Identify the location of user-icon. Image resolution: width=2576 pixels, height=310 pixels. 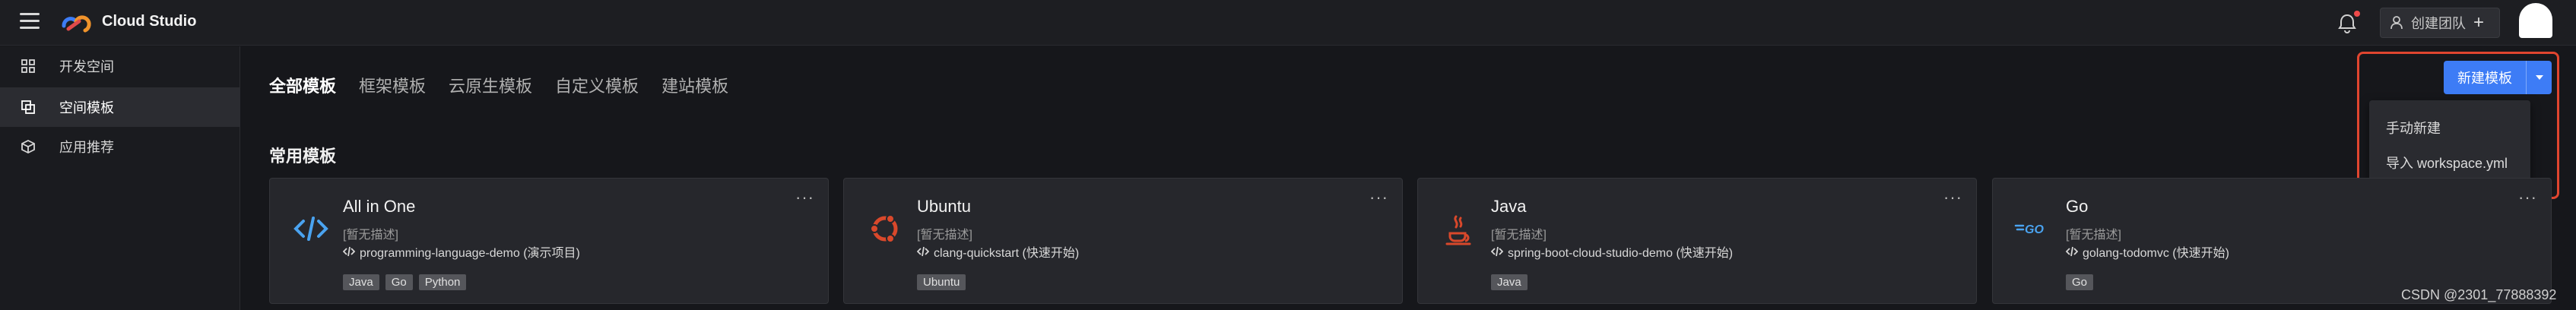
(2396, 23).